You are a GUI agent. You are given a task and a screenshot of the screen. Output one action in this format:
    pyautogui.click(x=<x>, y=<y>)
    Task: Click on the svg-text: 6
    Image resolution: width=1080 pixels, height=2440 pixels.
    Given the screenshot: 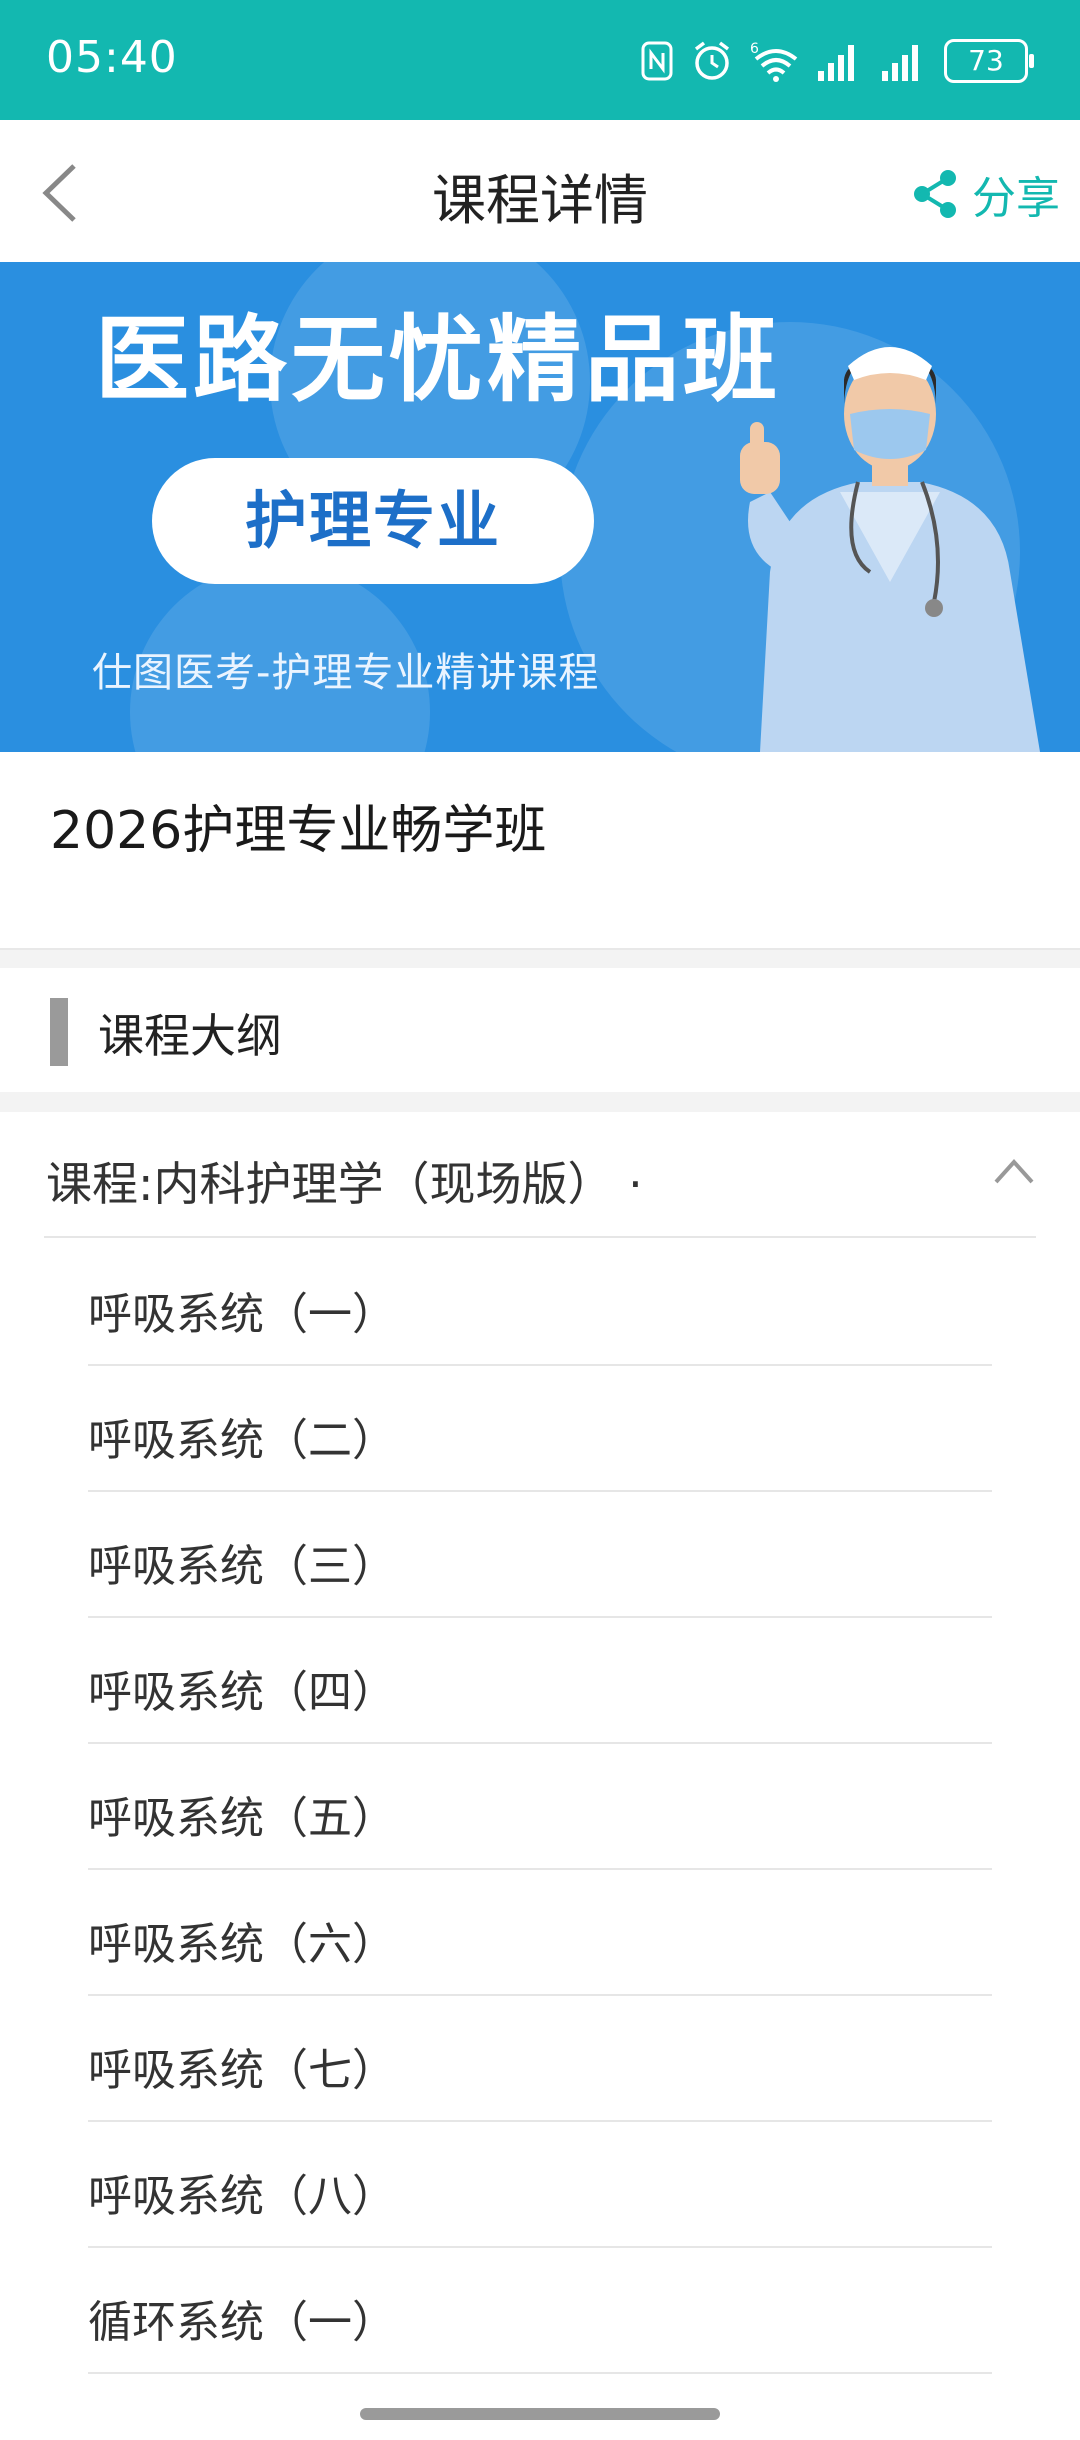 What is the action you would take?
    pyautogui.click(x=754, y=49)
    